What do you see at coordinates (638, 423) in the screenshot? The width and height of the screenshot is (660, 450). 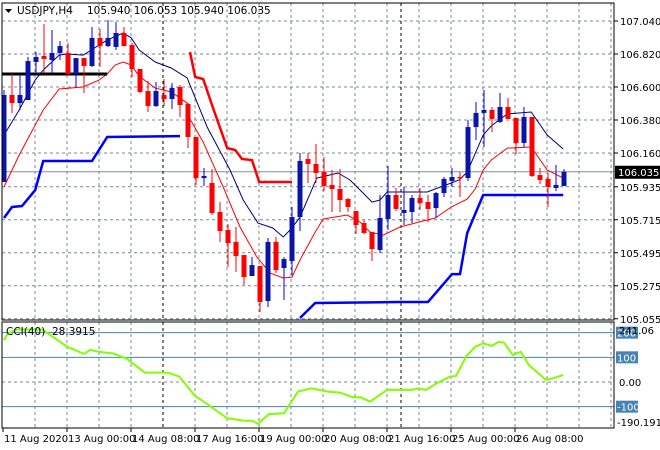 I see `cci-min-label: -190.1918` at bounding box center [638, 423].